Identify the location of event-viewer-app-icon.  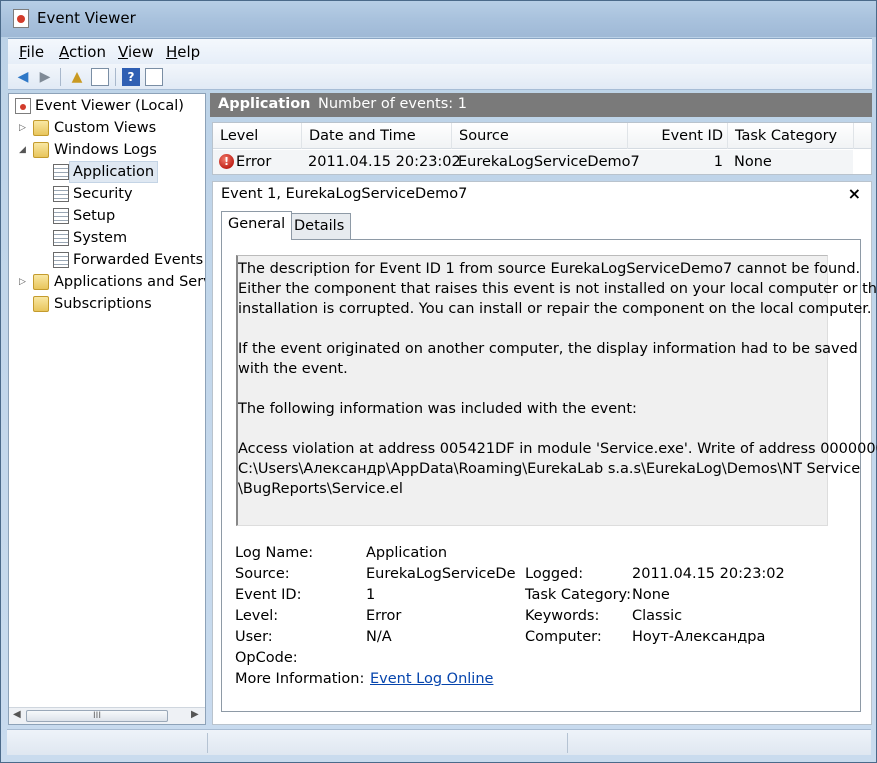
(21, 18).